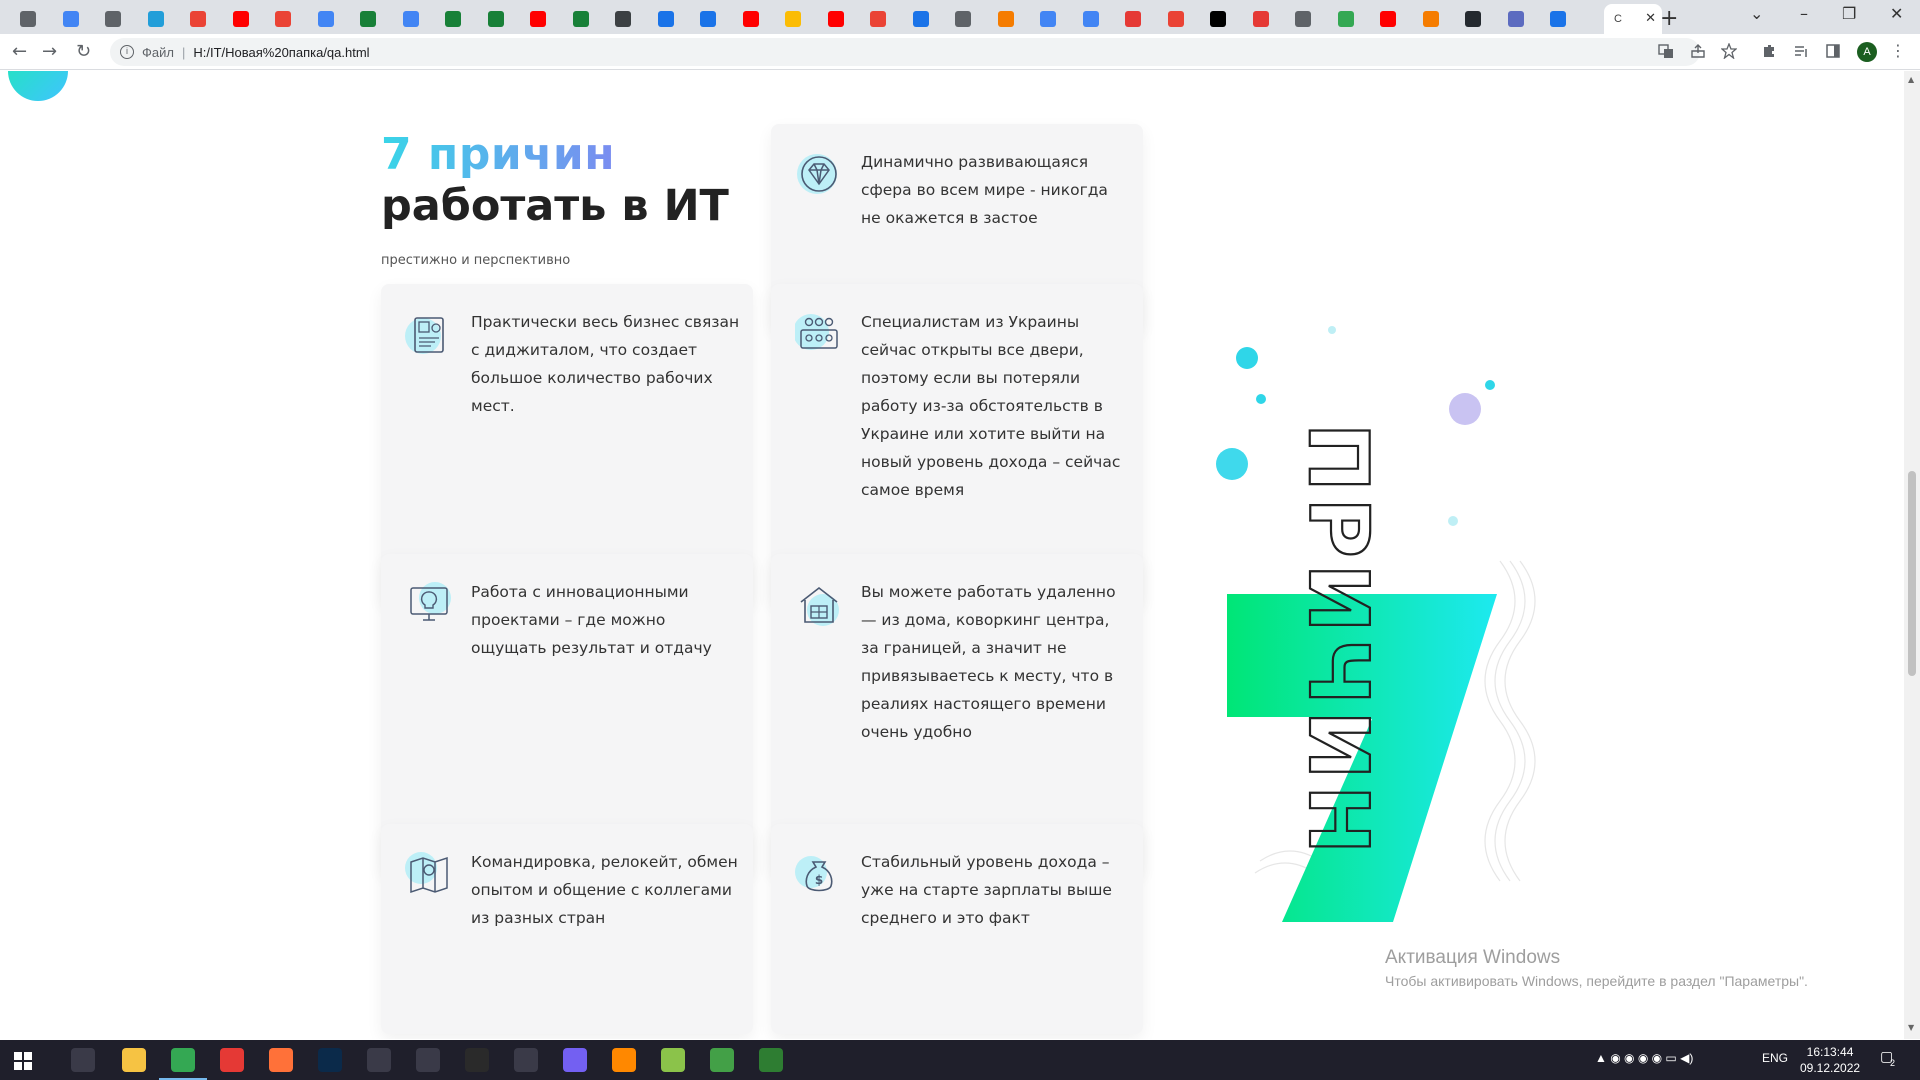 The width and height of the screenshot is (1920, 1080). What do you see at coordinates (1896, 13) in the screenshot?
I see `close-window-button: ✕` at bounding box center [1896, 13].